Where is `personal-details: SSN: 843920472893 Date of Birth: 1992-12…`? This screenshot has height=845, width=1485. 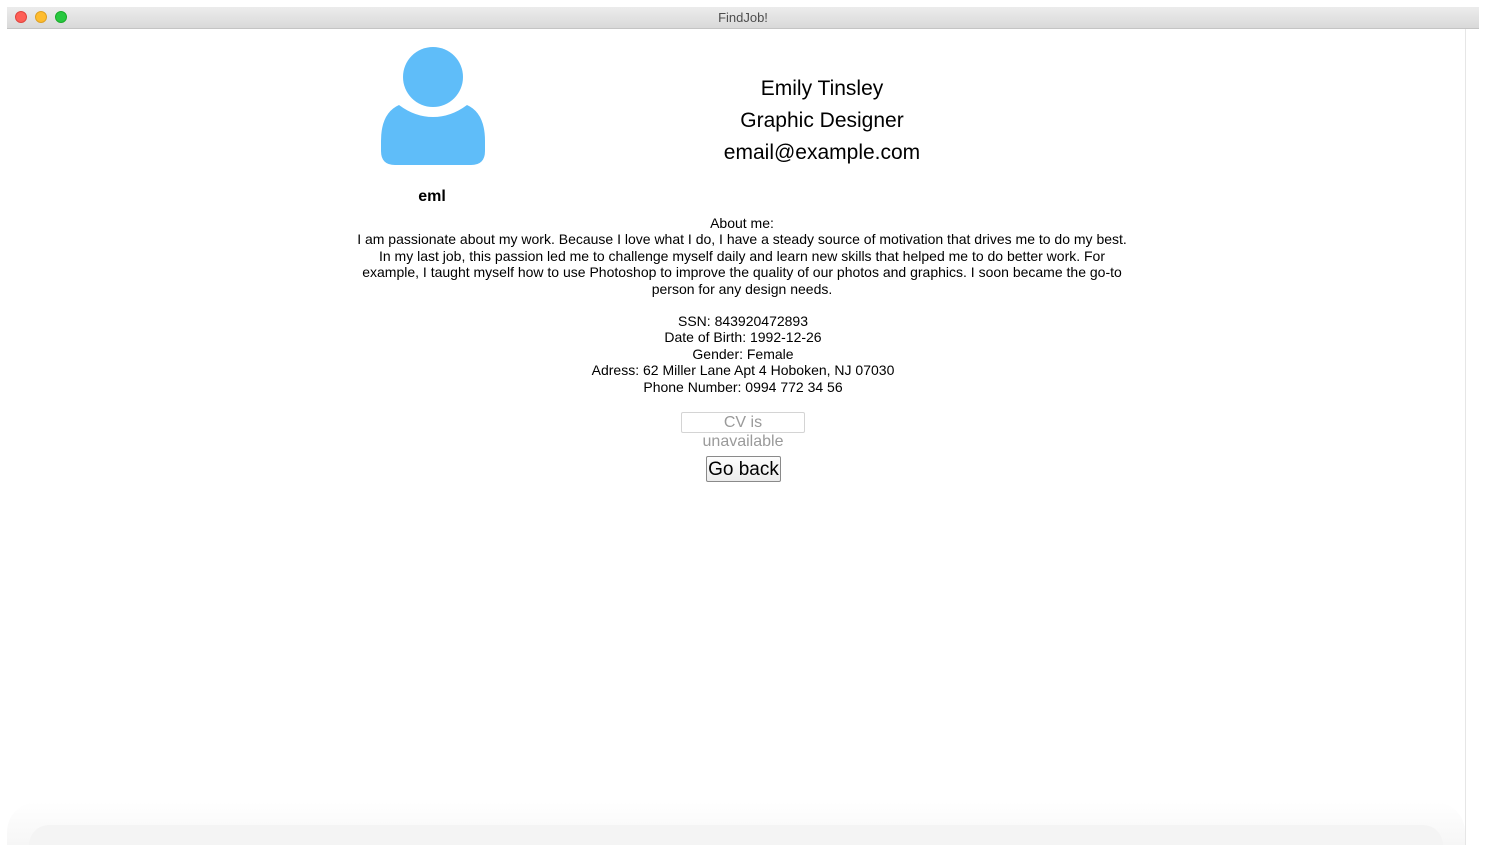
personal-details: SSN: 843920472893 Date of Birth: 1992-12… is located at coordinates (743, 354).